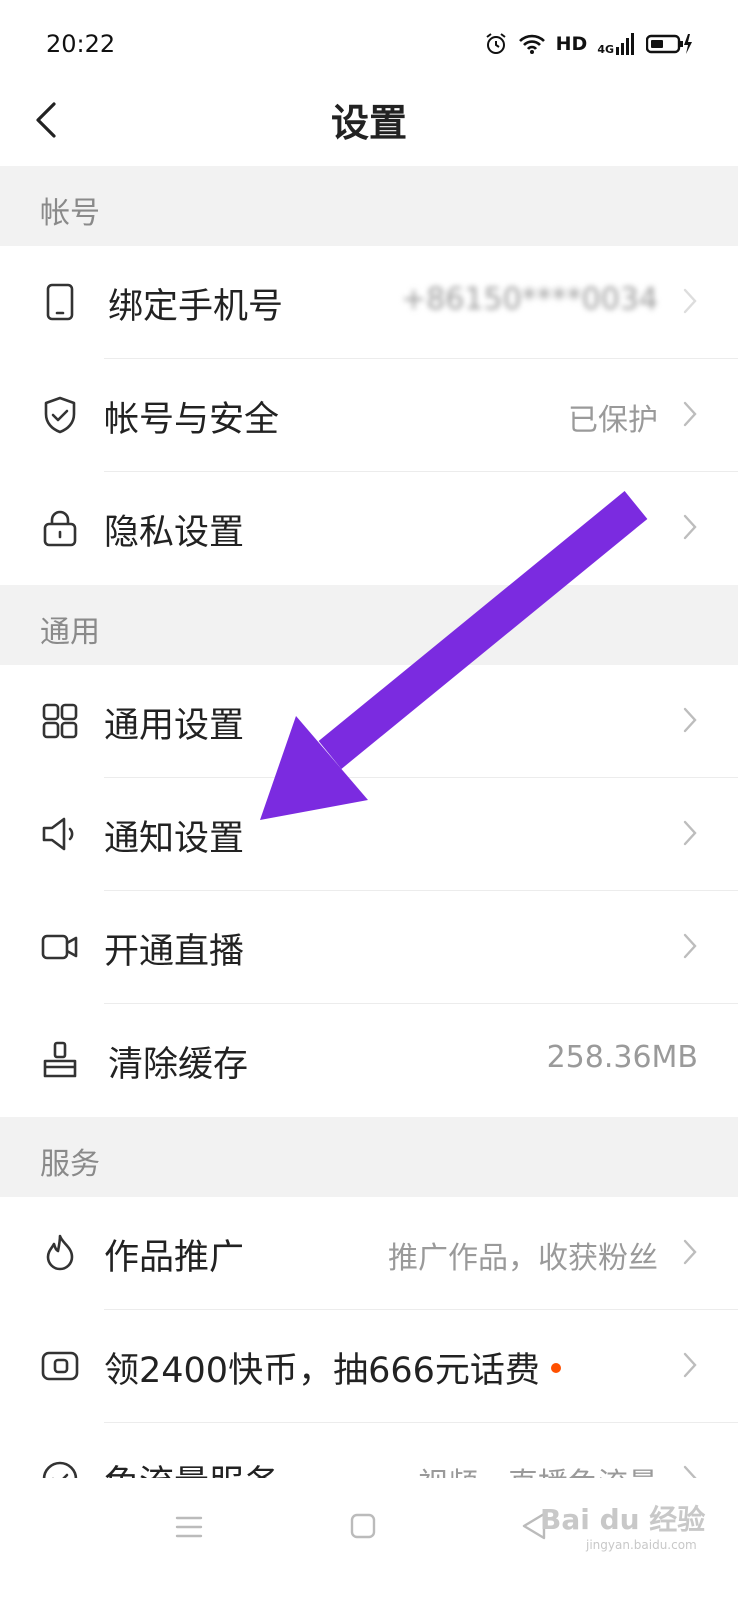 The height and width of the screenshot is (1600, 738). I want to click on speaker-icon, so click(58, 834).